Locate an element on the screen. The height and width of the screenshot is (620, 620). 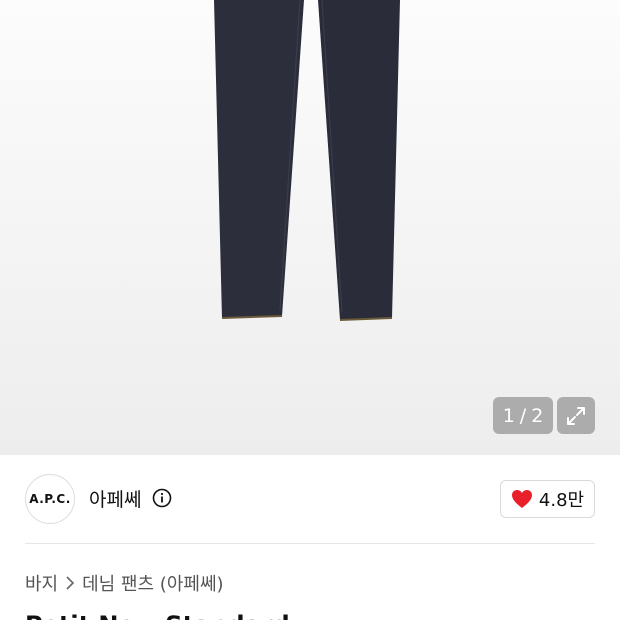
product-title: Petit New Standard is located at coordinates (157, 615).